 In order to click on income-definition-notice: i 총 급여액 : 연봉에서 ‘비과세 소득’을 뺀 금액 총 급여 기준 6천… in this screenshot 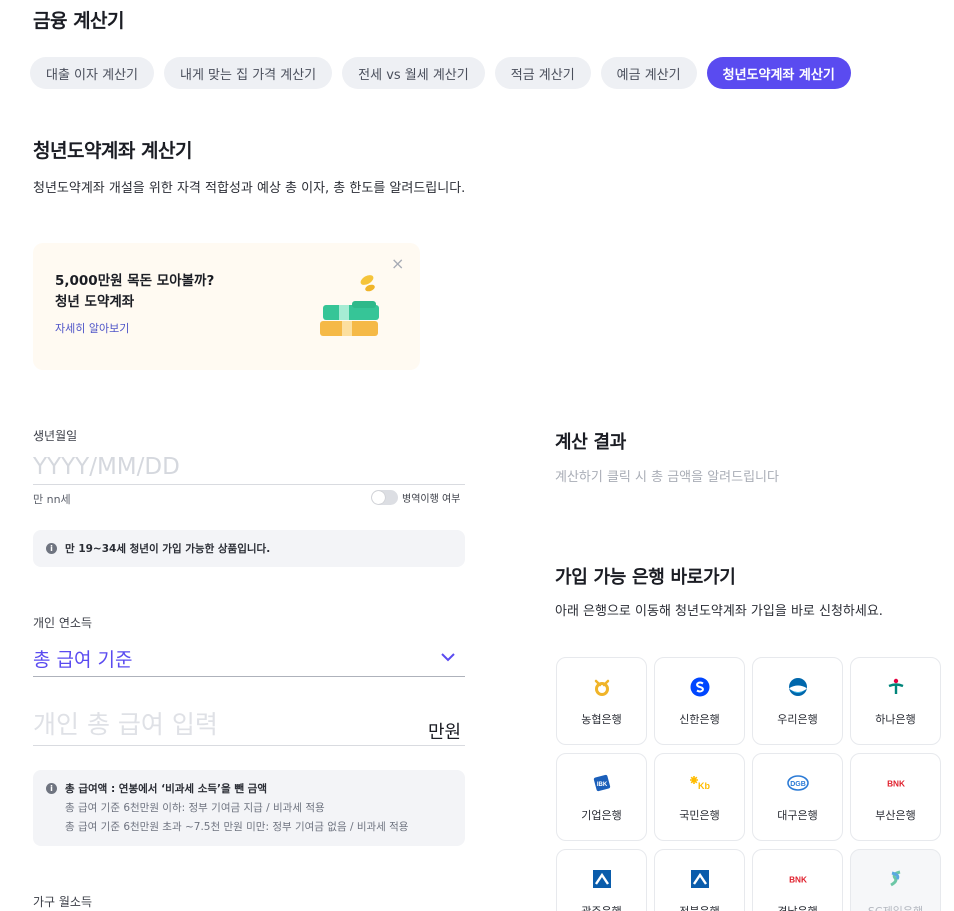, I will do `click(249, 808)`.